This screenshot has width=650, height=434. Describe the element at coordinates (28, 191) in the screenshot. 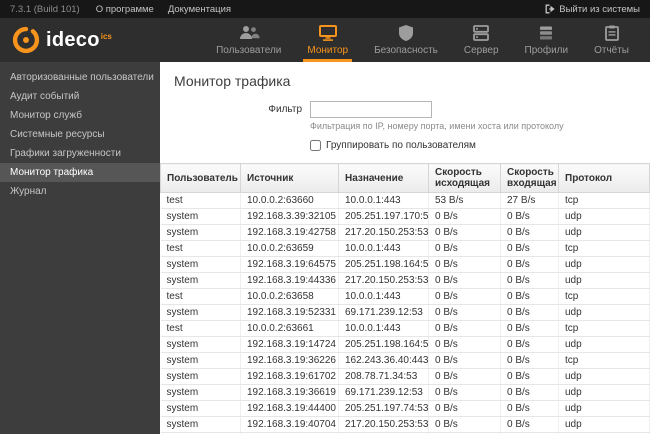

I see `sidebar-item-label: Журнал` at that location.